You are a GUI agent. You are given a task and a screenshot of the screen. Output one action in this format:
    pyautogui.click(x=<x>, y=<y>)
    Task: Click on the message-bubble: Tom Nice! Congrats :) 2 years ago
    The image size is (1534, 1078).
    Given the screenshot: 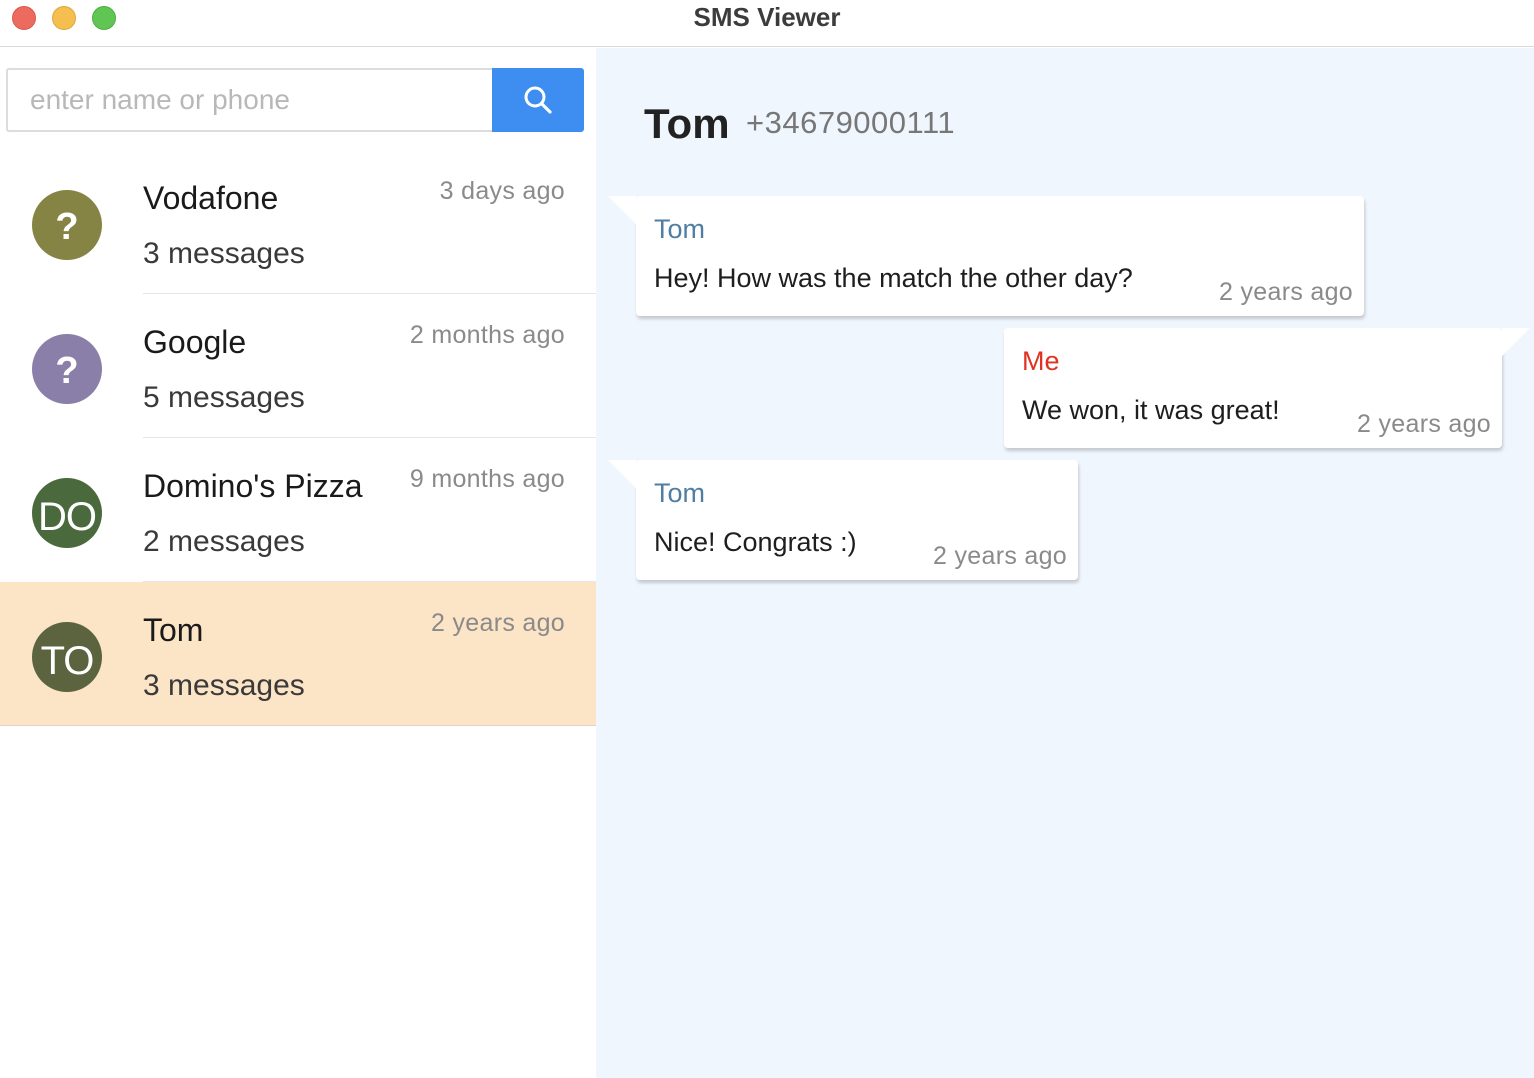 What is the action you would take?
    pyautogui.click(x=843, y=520)
    